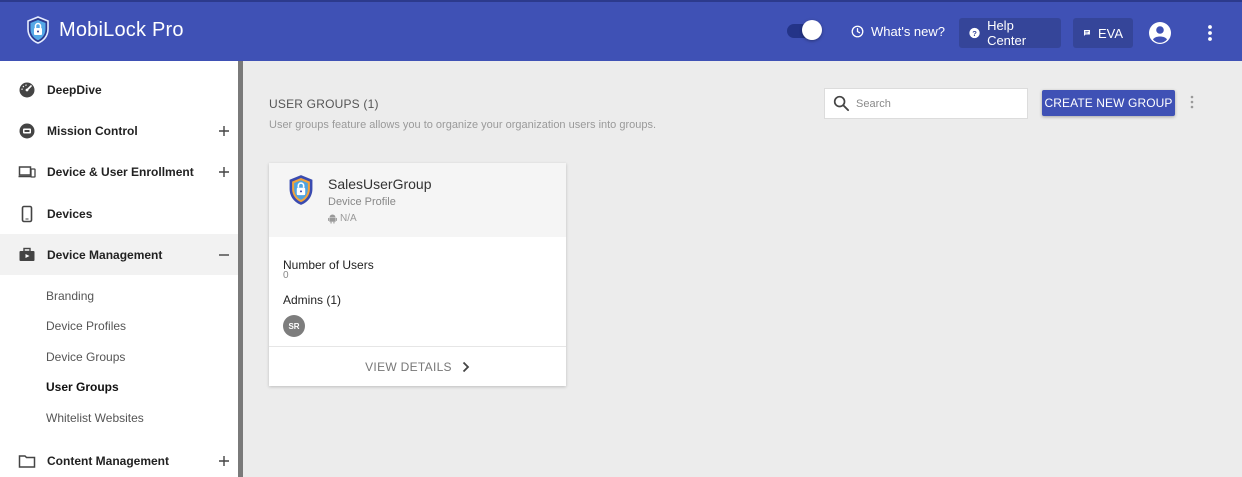 The width and height of the screenshot is (1242, 477). Describe the element at coordinates (86, 326) in the screenshot. I see `sidebar-subitem-device-profiles: Device Profiles` at that location.